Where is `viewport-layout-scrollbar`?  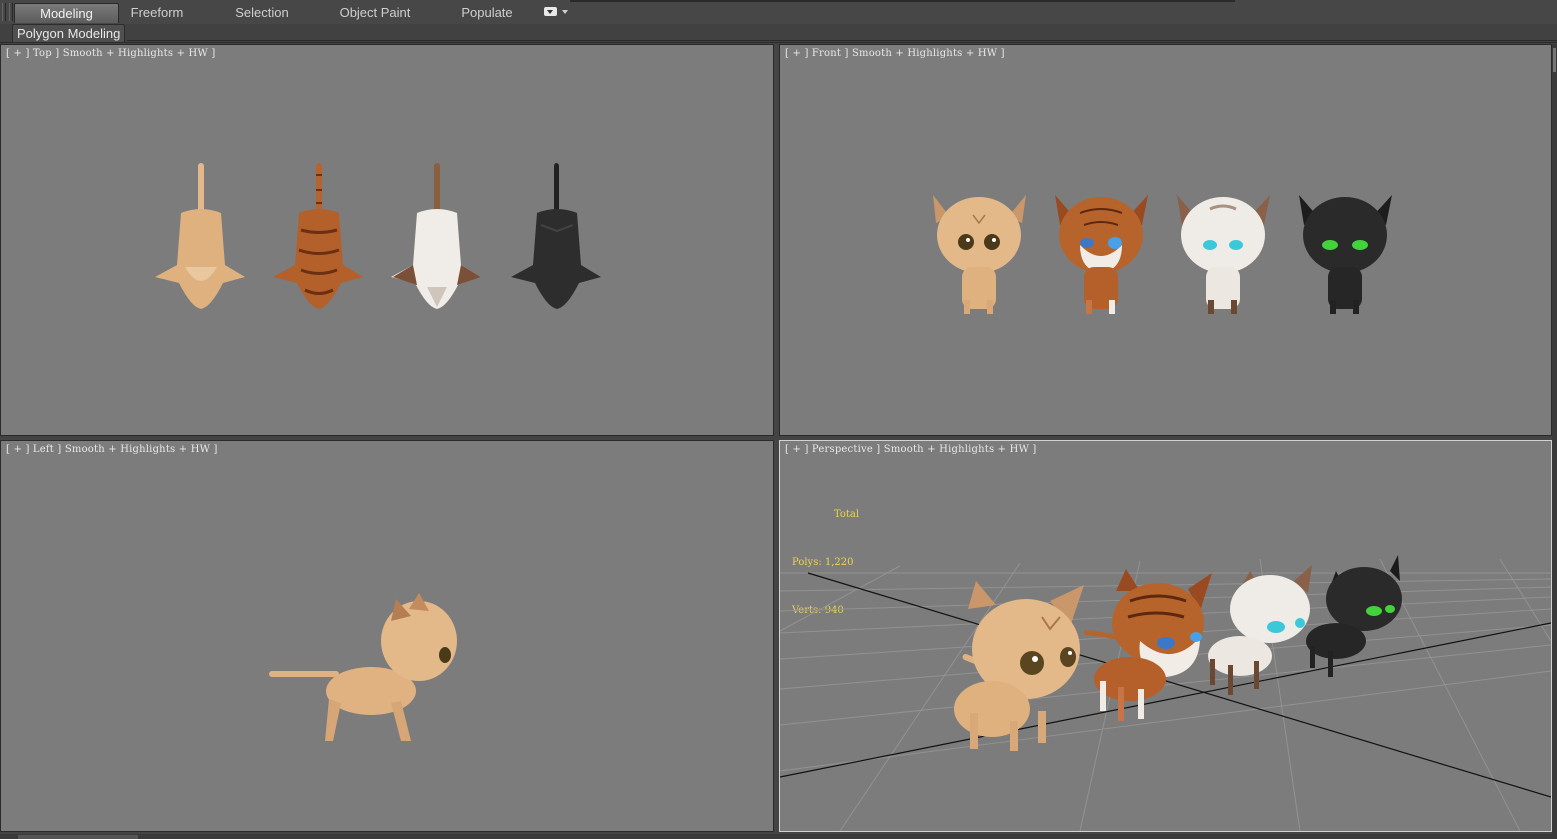 viewport-layout-scrollbar is located at coordinates (1554, 439).